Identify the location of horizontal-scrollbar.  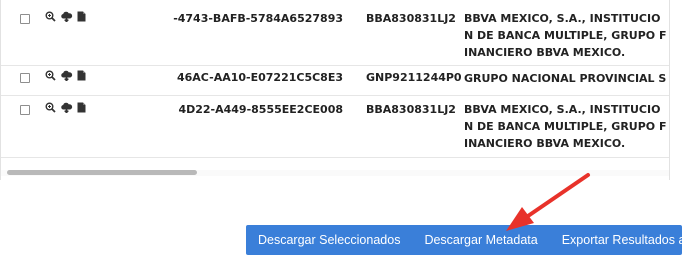
(335, 173).